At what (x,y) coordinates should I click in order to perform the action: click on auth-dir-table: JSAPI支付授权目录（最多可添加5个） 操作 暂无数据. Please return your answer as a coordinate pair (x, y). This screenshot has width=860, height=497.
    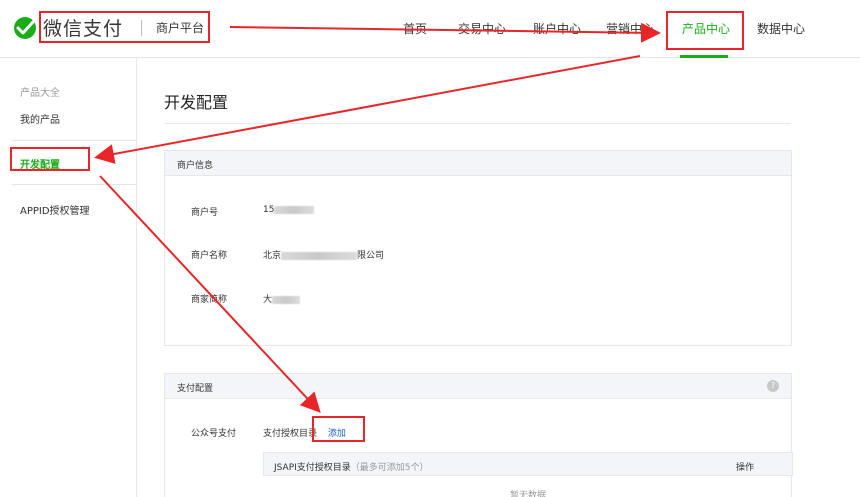
    Looking at the image, I should click on (528, 474).